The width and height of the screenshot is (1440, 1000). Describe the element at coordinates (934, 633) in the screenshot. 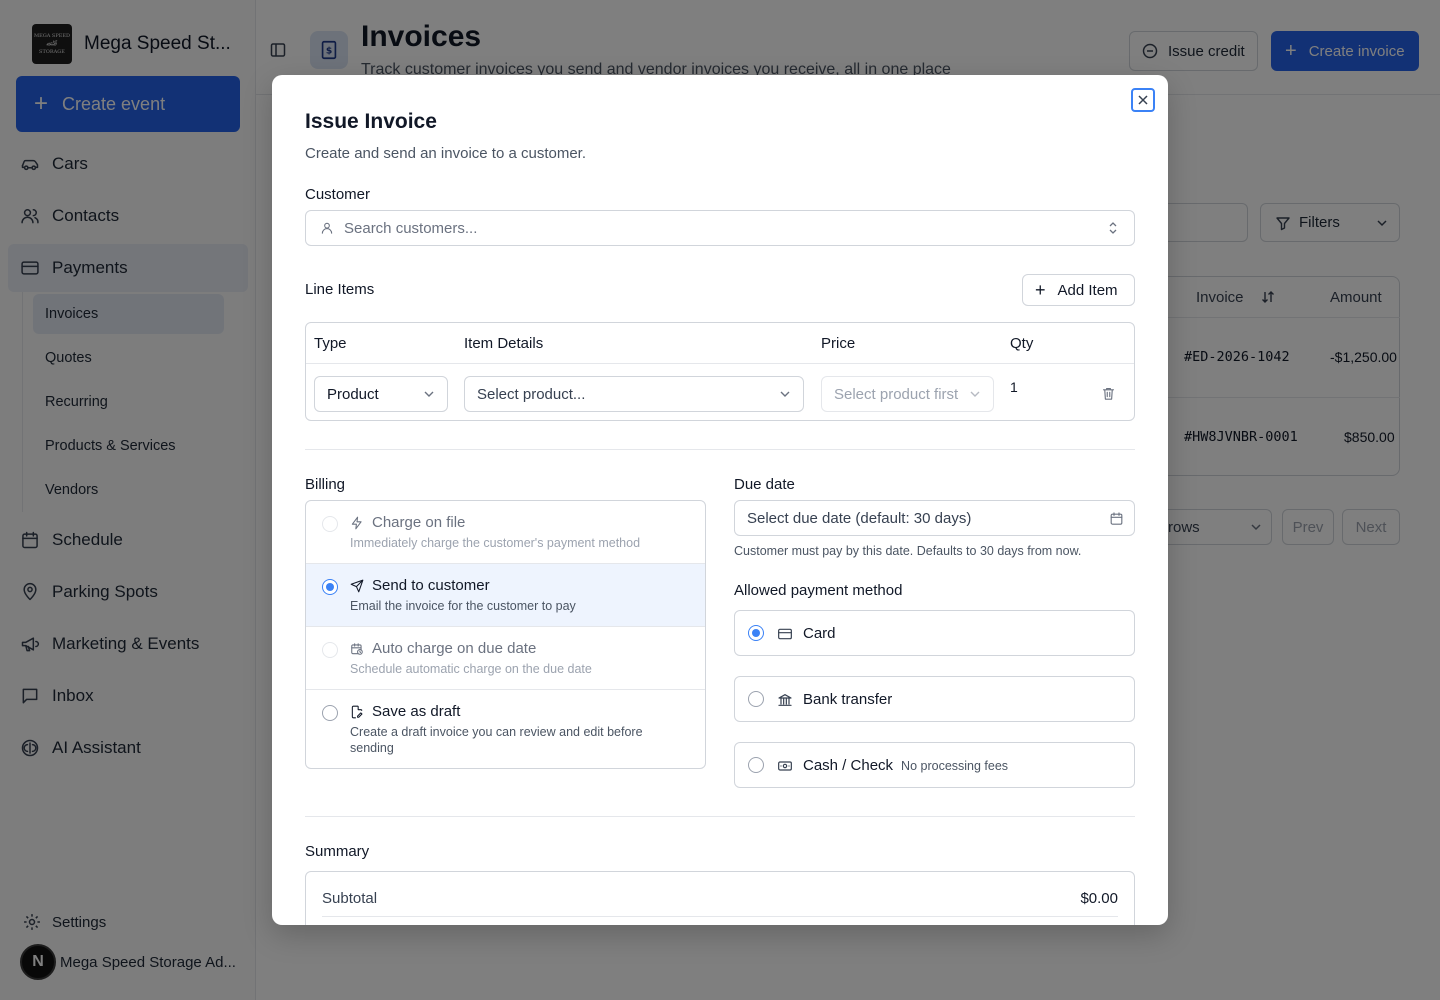

I see `payment-option-card: Card` at that location.